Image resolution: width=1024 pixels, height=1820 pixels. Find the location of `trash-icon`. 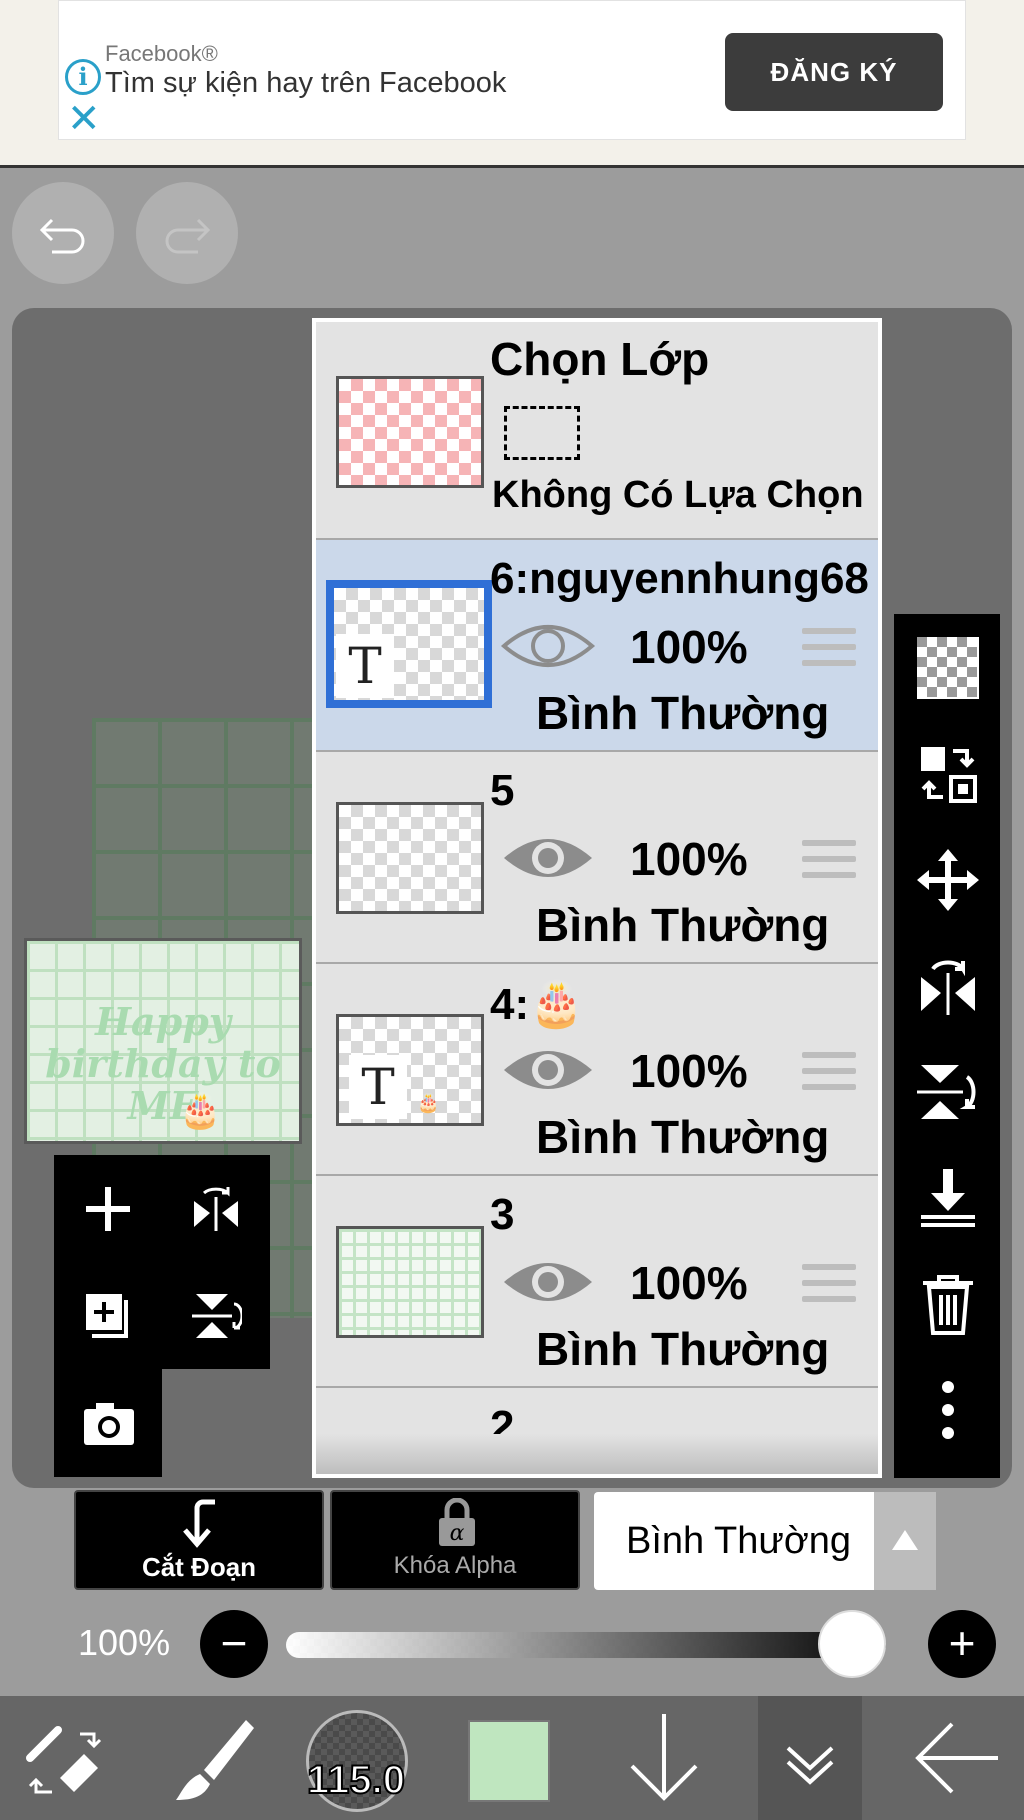

trash-icon is located at coordinates (948, 1305).